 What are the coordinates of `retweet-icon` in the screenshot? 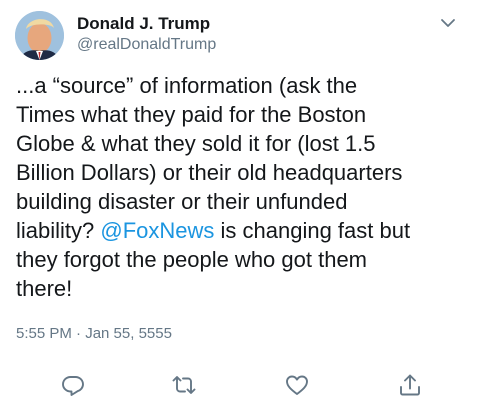 It's located at (184, 385).